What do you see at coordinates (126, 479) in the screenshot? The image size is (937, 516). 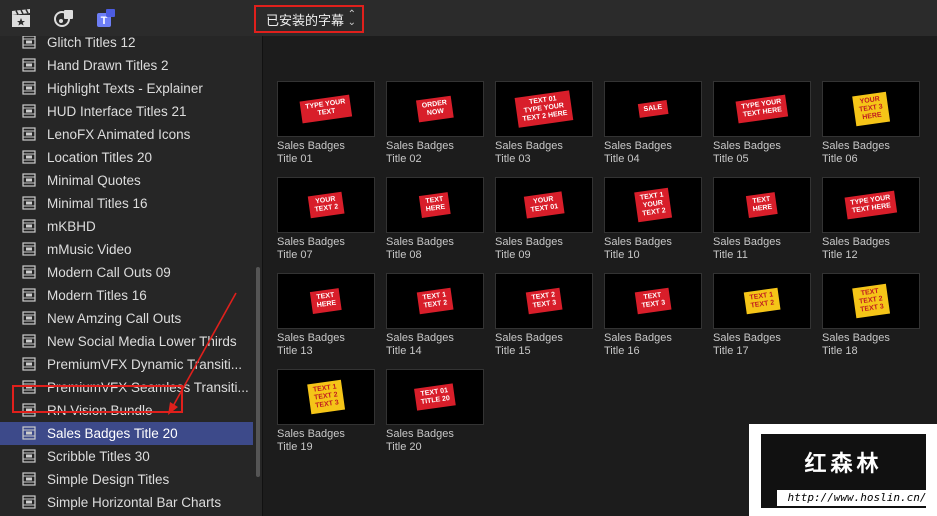 I see `sidebar-item: Simple Design Titles` at bounding box center [126, 479].